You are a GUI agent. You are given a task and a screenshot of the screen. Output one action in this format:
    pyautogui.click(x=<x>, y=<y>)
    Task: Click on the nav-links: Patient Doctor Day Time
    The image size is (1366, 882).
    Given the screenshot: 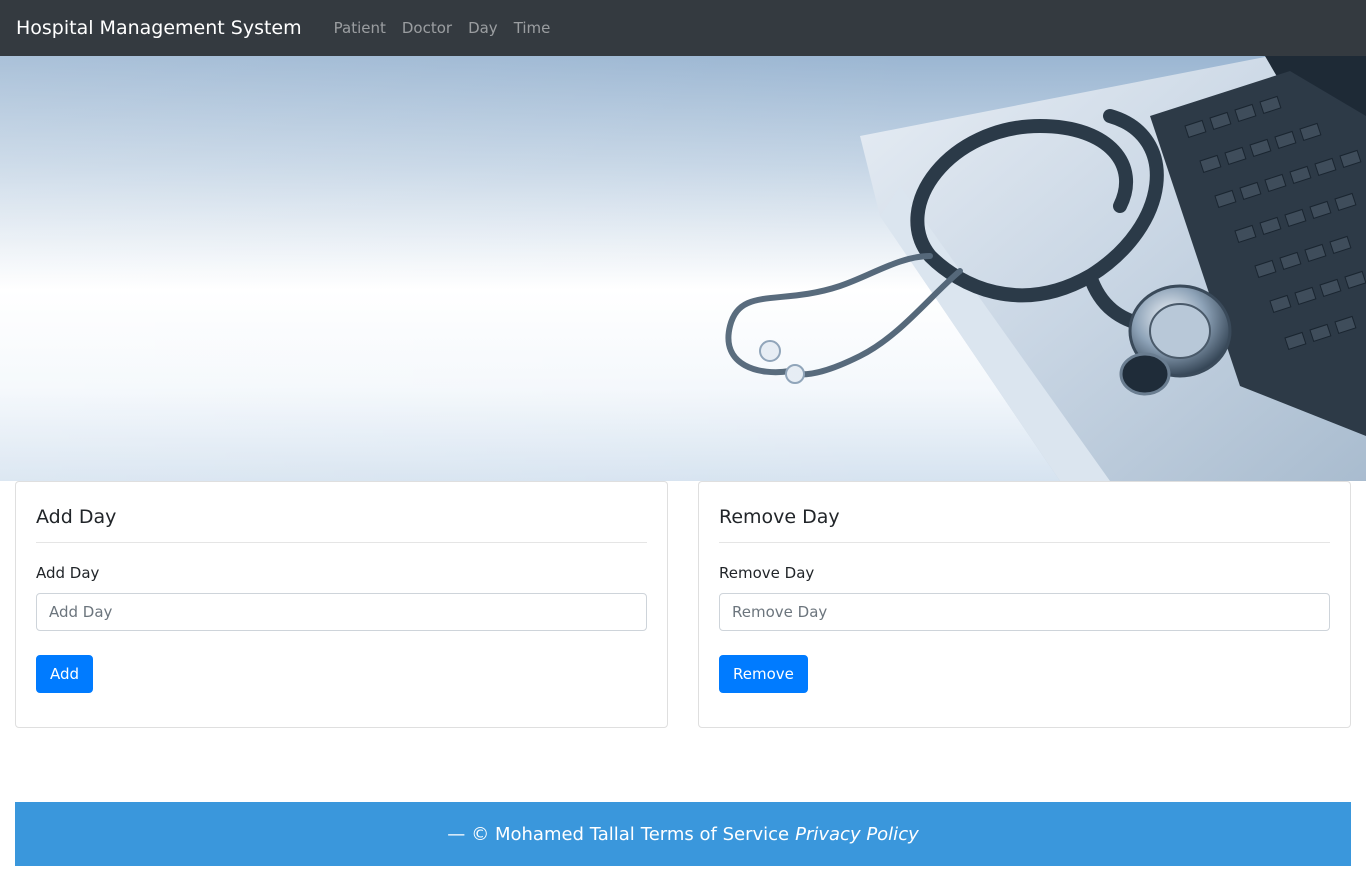 What is the action you would take?
    pyautogui.click(x=450, y=28)
    